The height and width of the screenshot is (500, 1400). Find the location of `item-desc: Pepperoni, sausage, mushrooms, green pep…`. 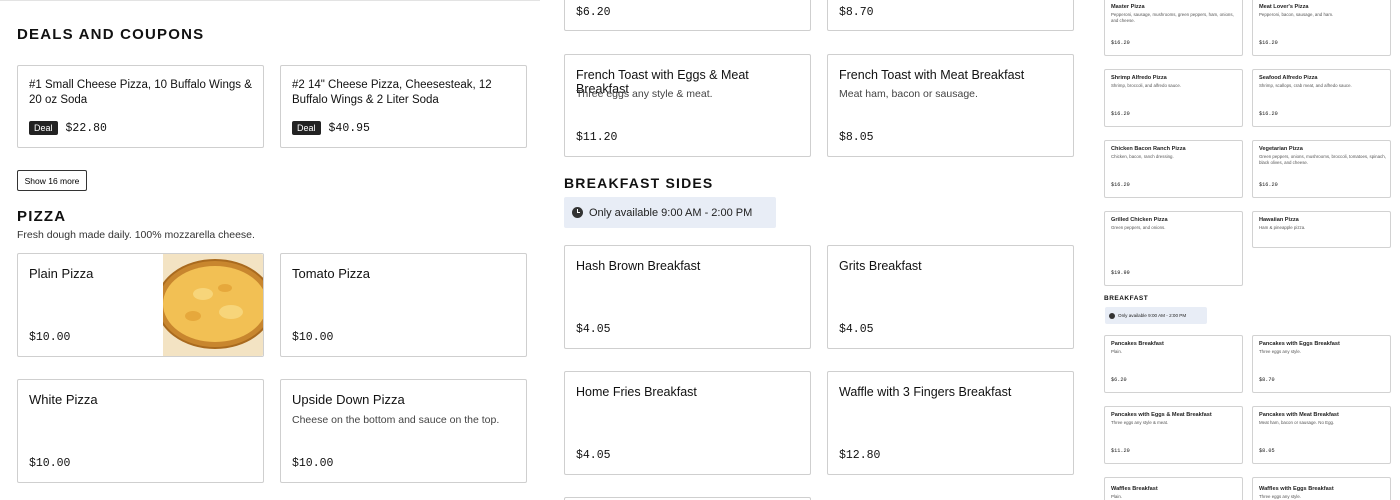

item-desc: Pepperoni, sausage, mushrooms, green pep… is located at coordinates (1172, 17).